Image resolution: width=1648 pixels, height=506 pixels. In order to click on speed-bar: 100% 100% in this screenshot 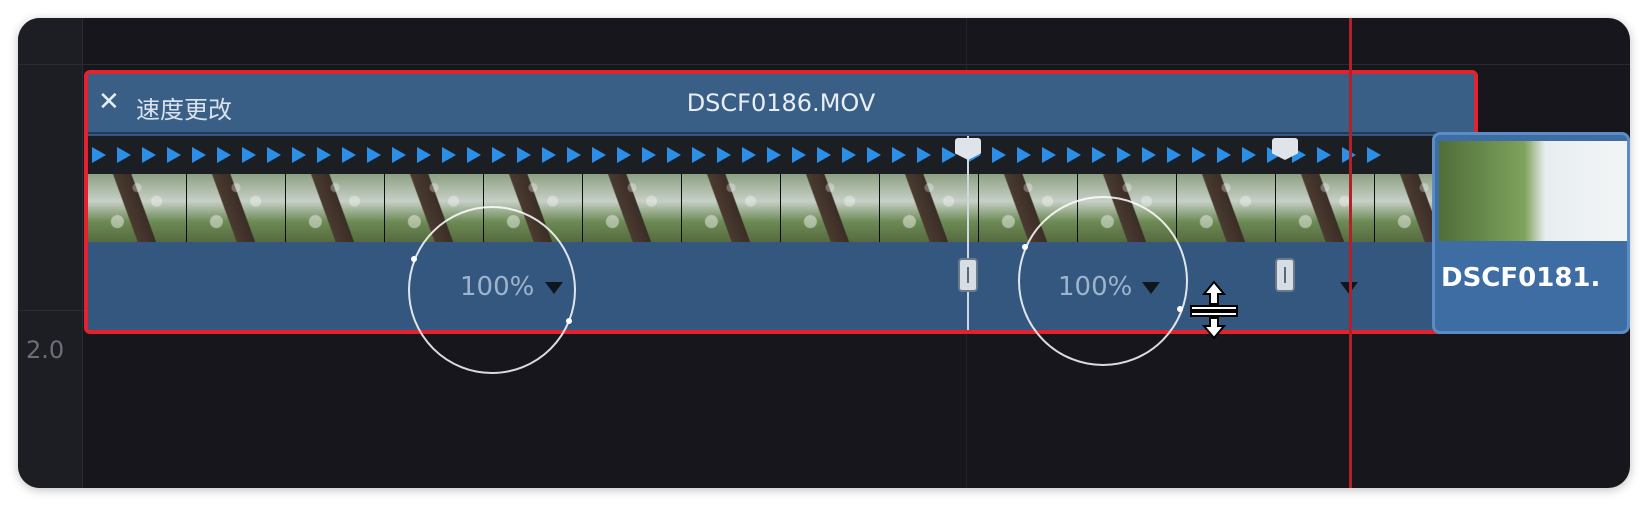, I will do `click(781, 287)`.